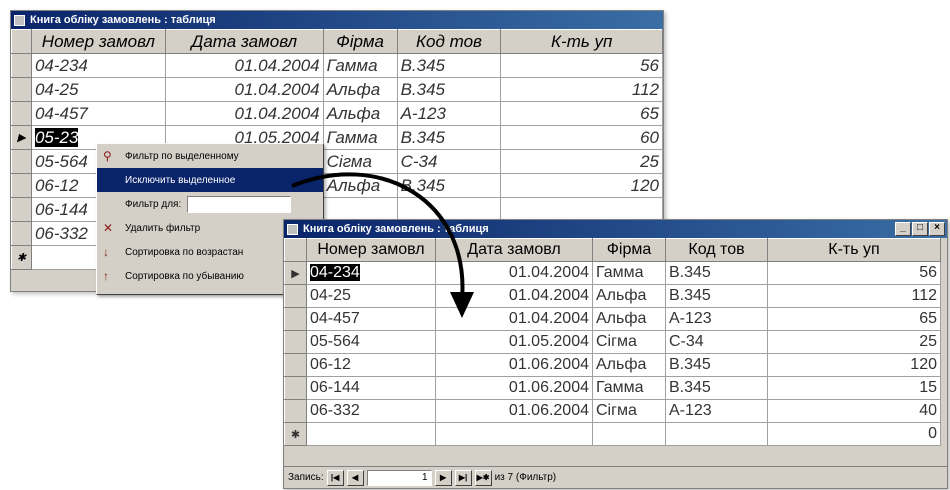 This screenshot has width=950, height=490. I want to click on product-code-cell, so click(449, 209).